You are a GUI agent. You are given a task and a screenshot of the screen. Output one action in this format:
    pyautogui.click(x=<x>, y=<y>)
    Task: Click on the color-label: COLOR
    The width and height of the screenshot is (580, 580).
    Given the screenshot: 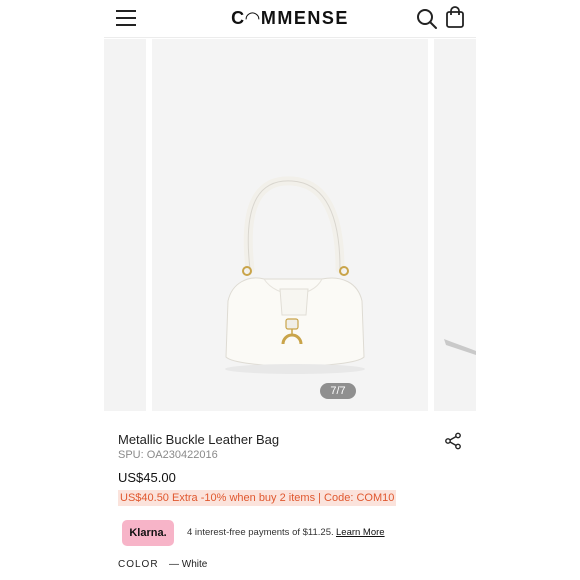 What is the action you would take?
    pyautogui.click(x=138, y=564)
    